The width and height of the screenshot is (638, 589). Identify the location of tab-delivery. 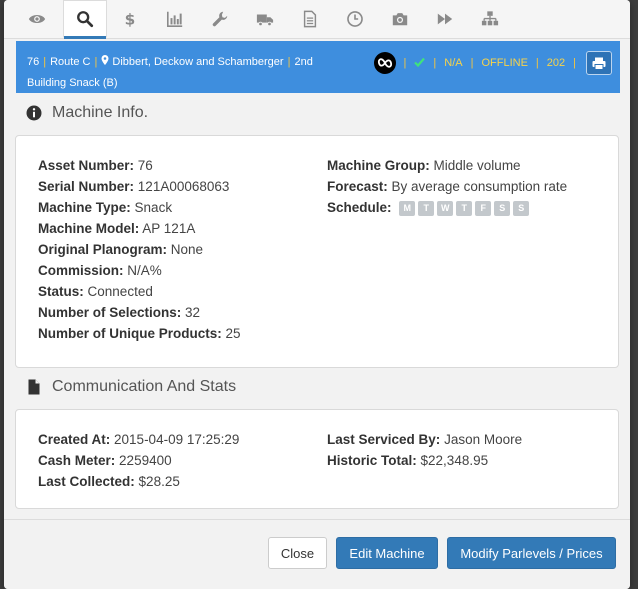
(265, 19).